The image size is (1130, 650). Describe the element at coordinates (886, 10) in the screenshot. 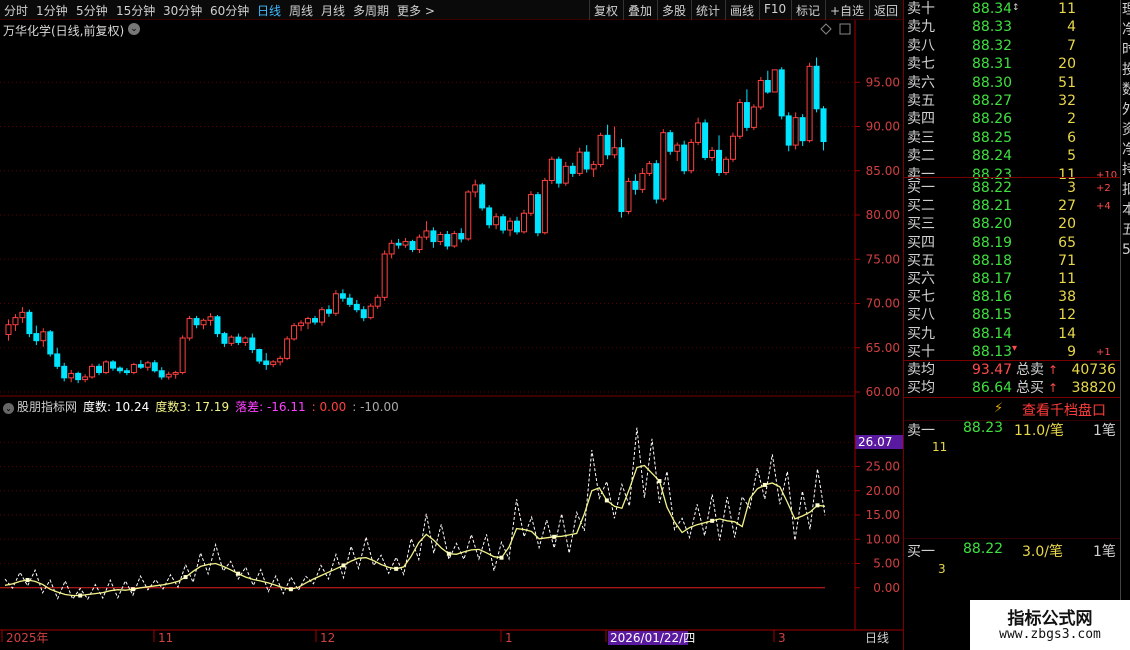

I see `toolbar-button-8: 返回` at that location.